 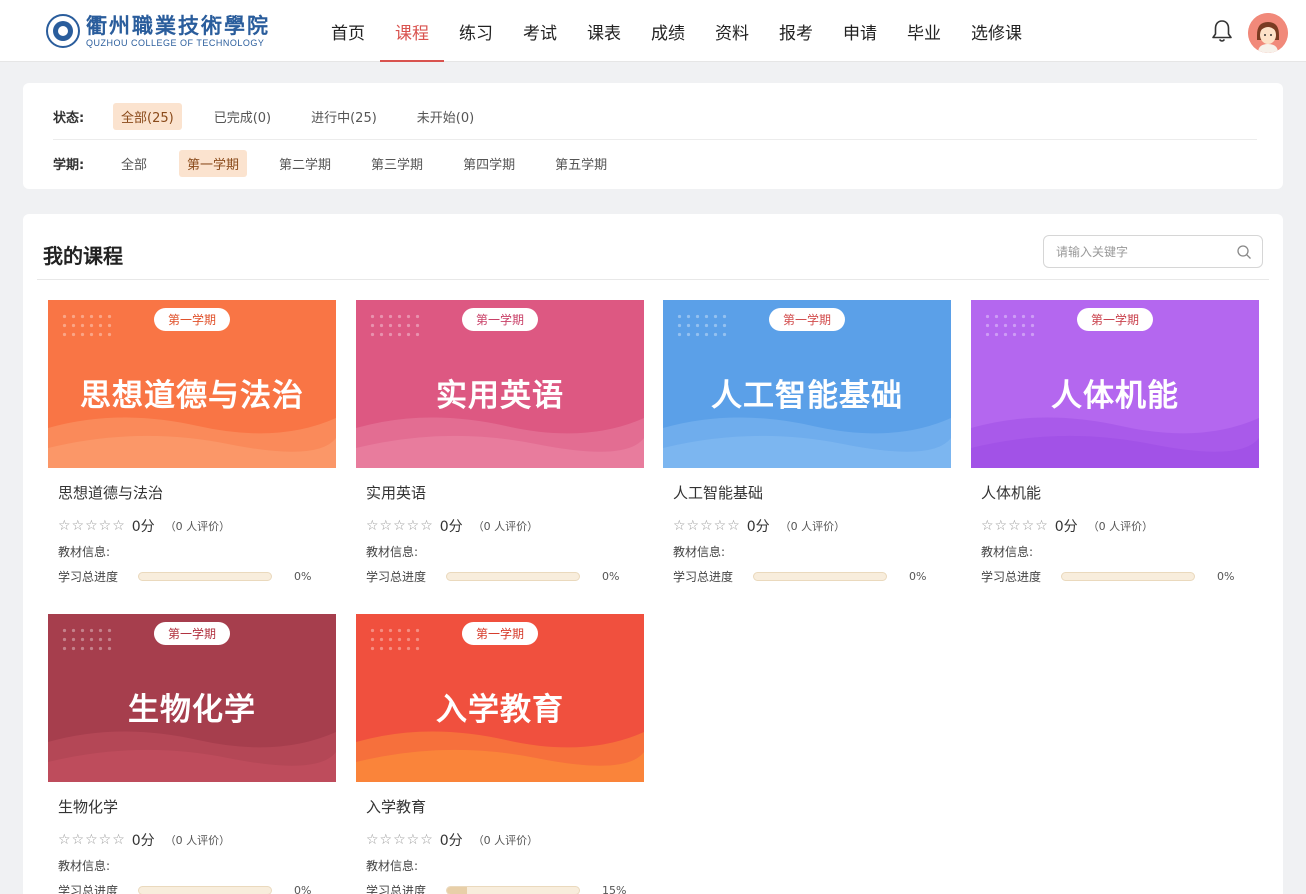 I want to click on status-filter-label: 状态:, so click(x=69, y=118).